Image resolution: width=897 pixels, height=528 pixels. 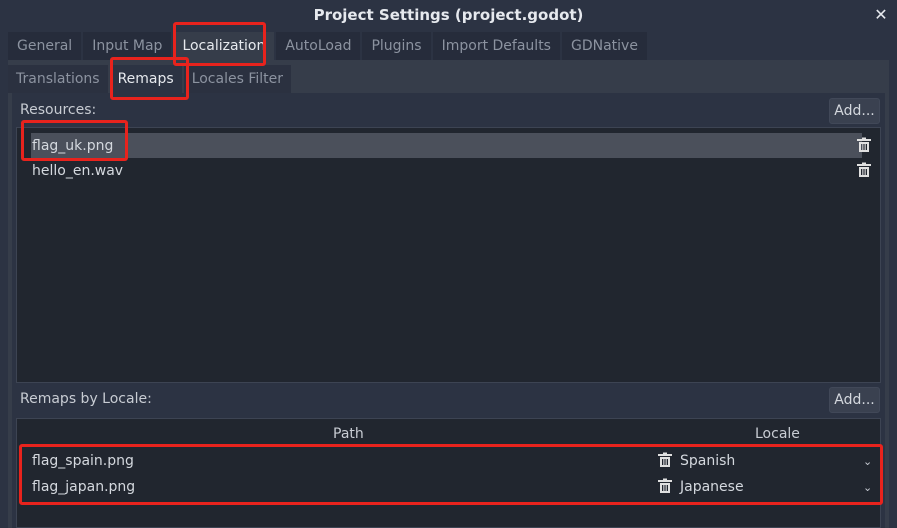 What do you see at coordinates (58, 110) in the screenshot?
I see `resources-label: Resources:` at bounding box center [58, 110].